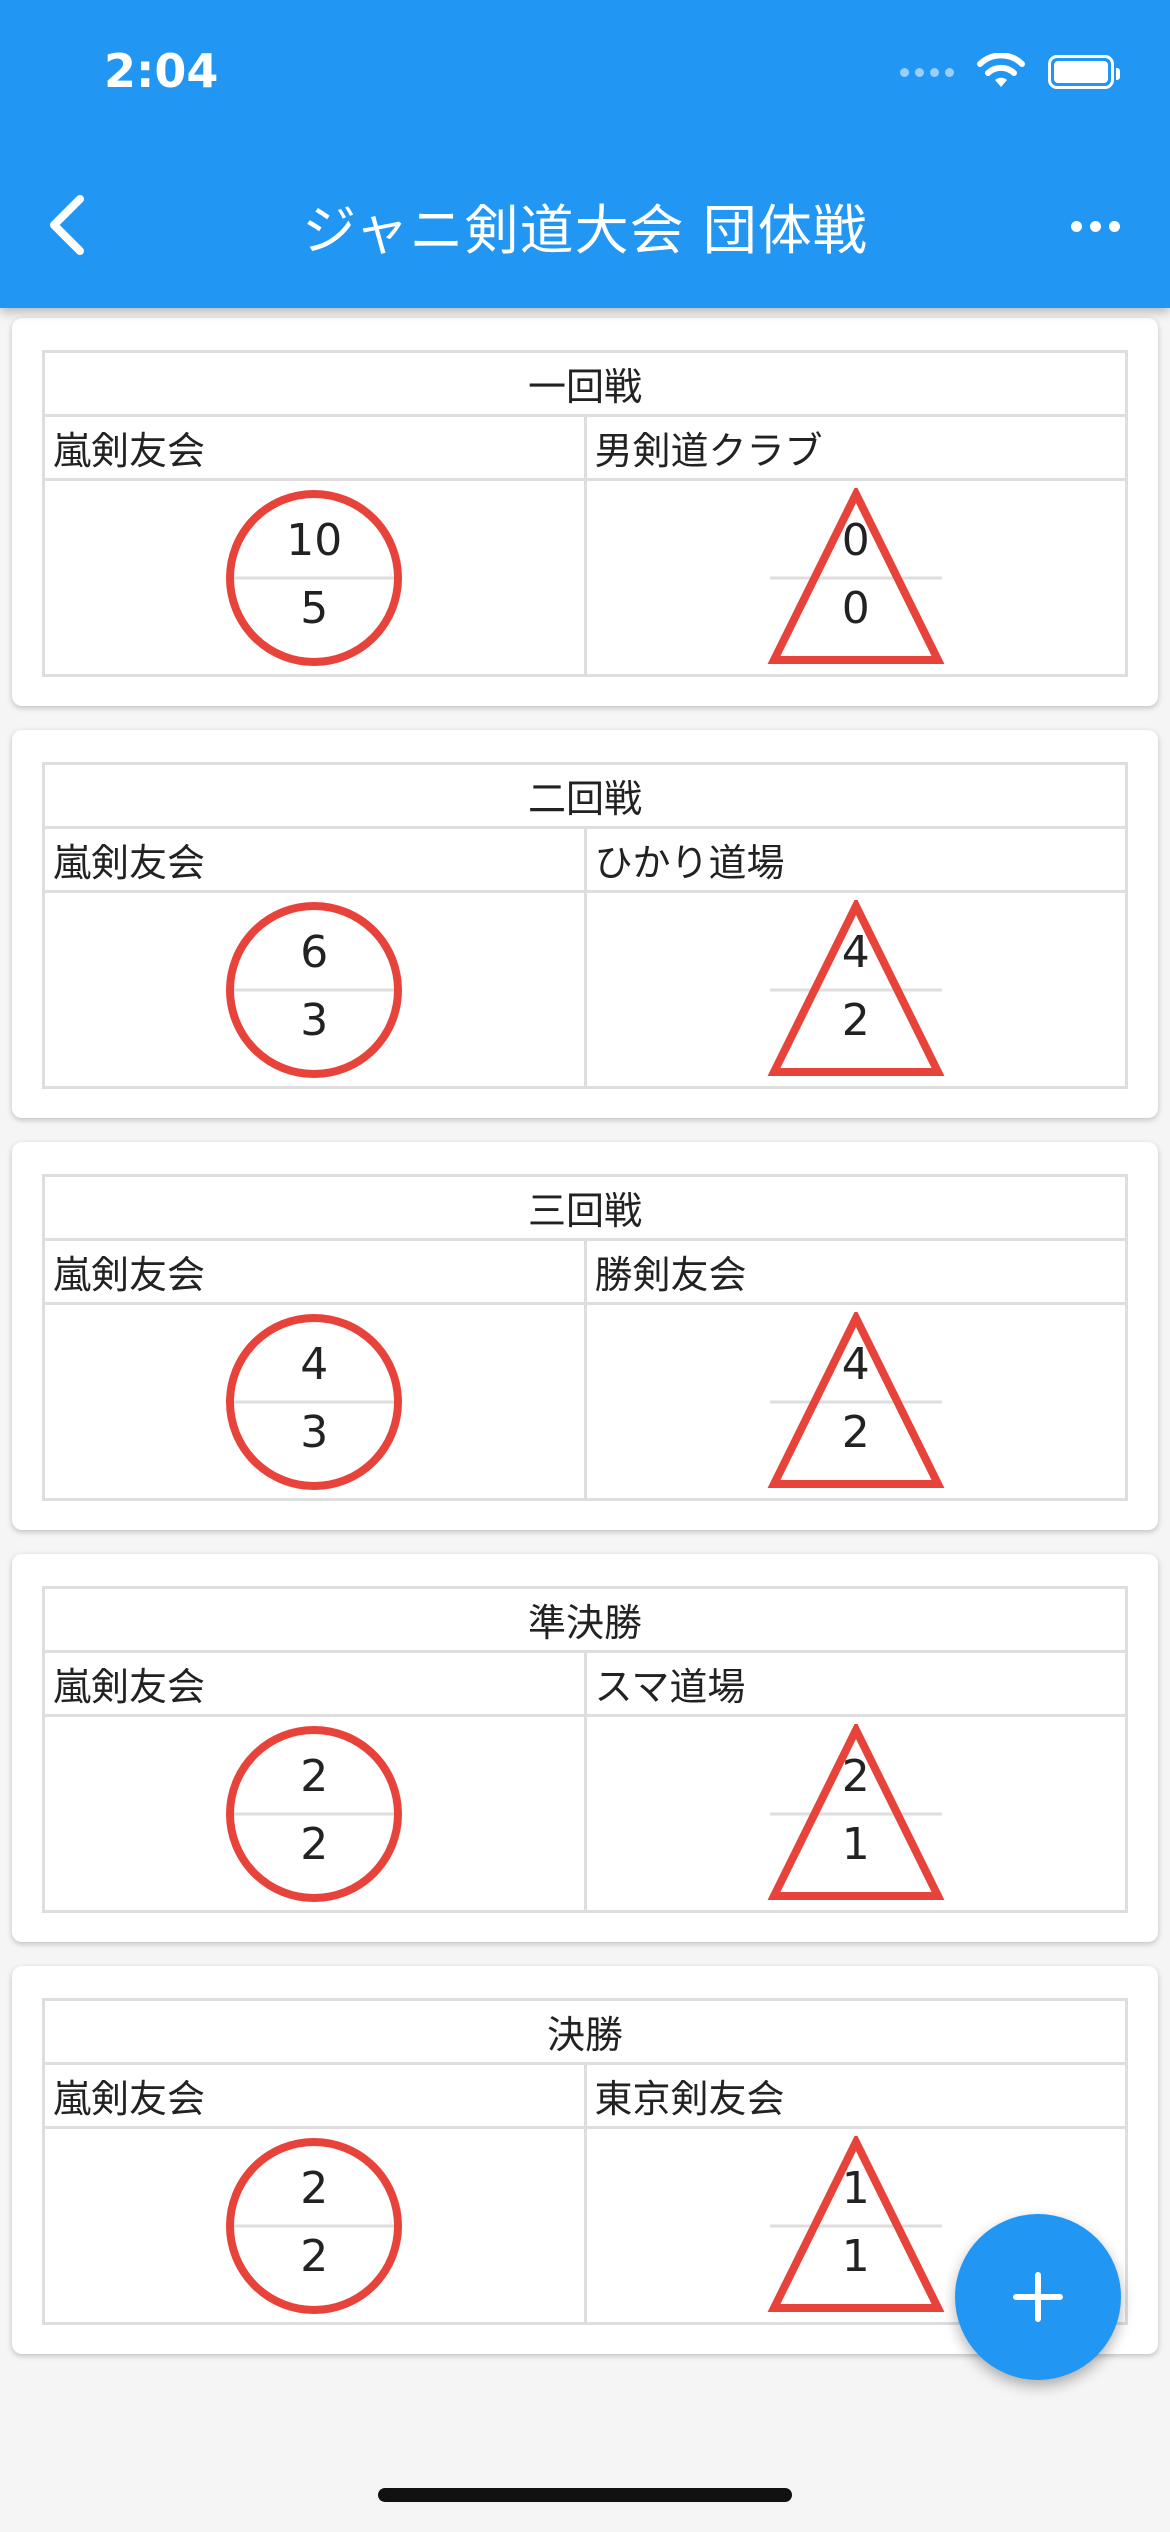 Image resolution: width=1170 pixels, height=2532 pixels. Describe the element at coordinates (927, 72) in the screenshot. I see `cellular-signal-icon` at that location.